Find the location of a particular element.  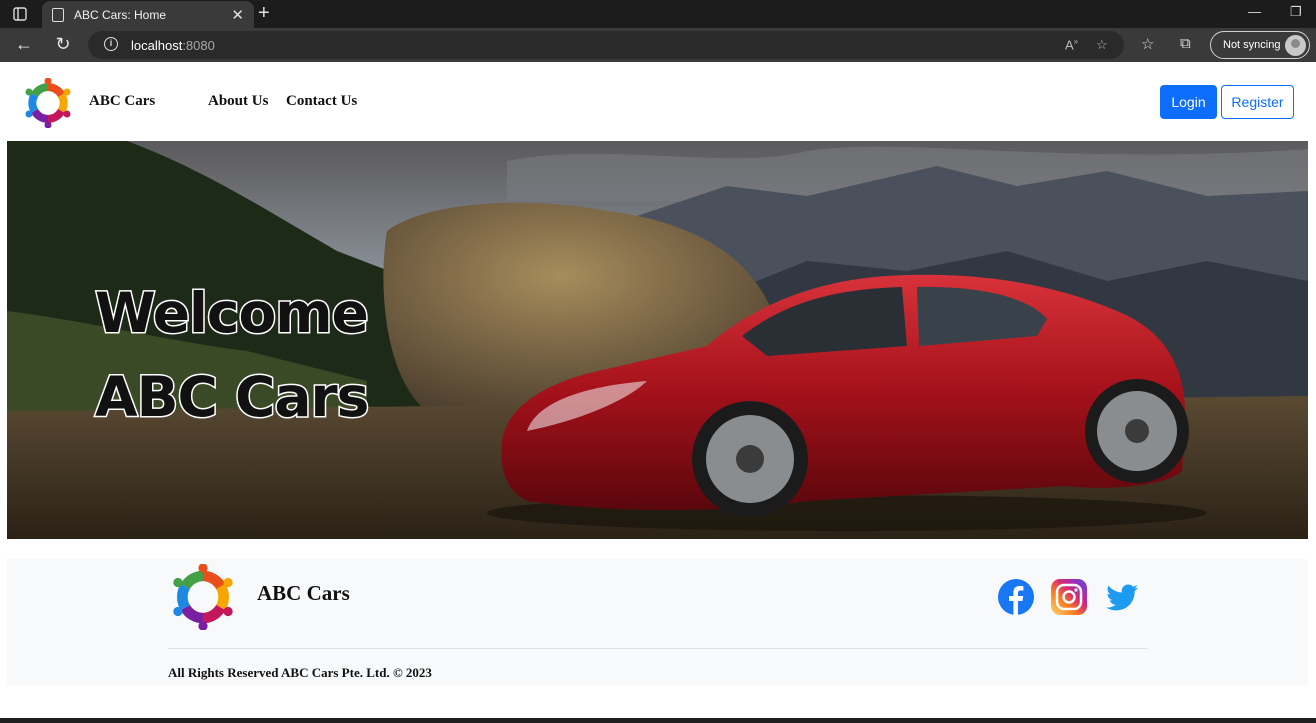

close-tab-icon: ✕ is located at coordinates (237, 15).